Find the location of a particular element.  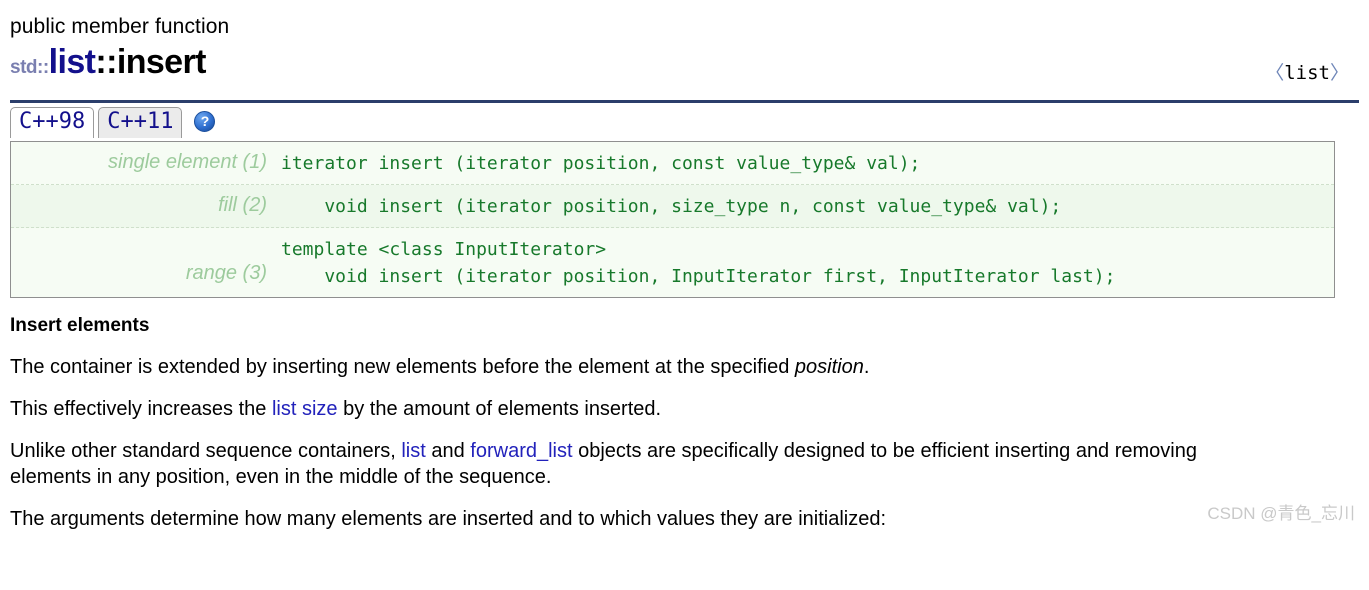

title-namespace: std:: is located at coordinates (29, 67).